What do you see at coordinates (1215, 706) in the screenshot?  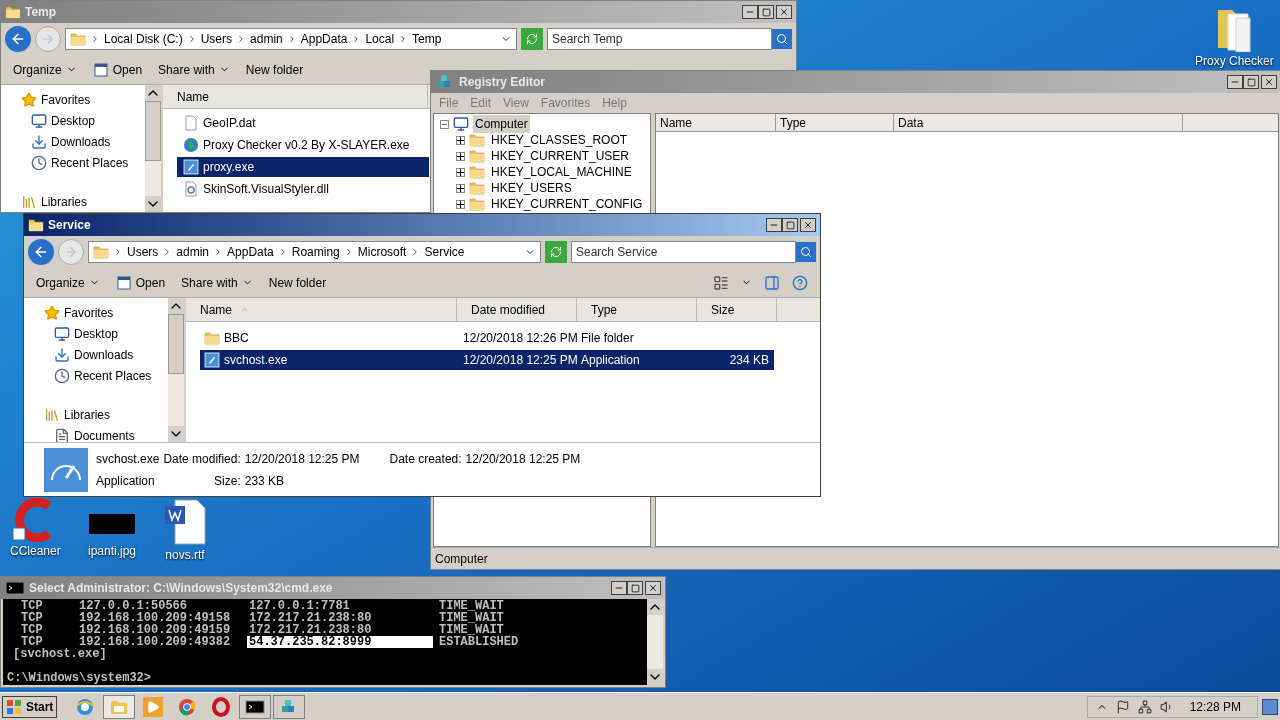 I see `clock: 12:28 PM` at bounding box center [1215, 706].